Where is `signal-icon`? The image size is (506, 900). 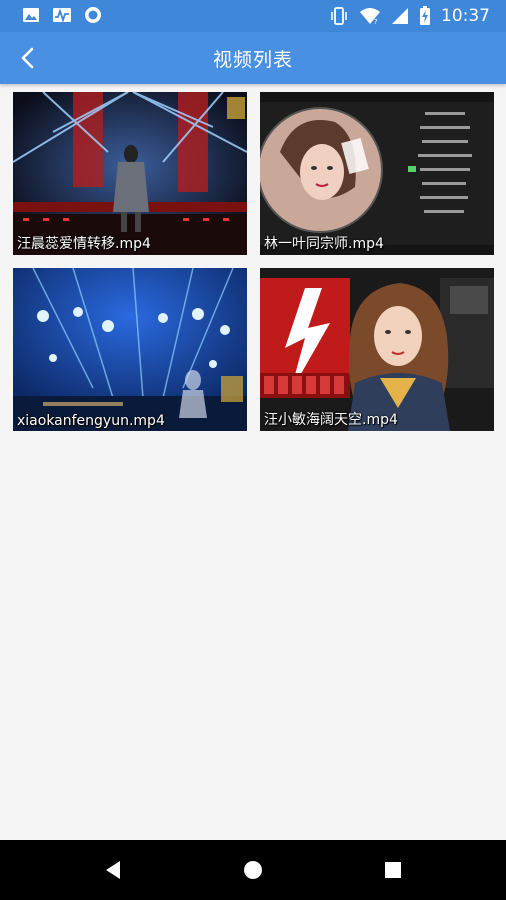 signal-icon is located at coordinates (400, 16).